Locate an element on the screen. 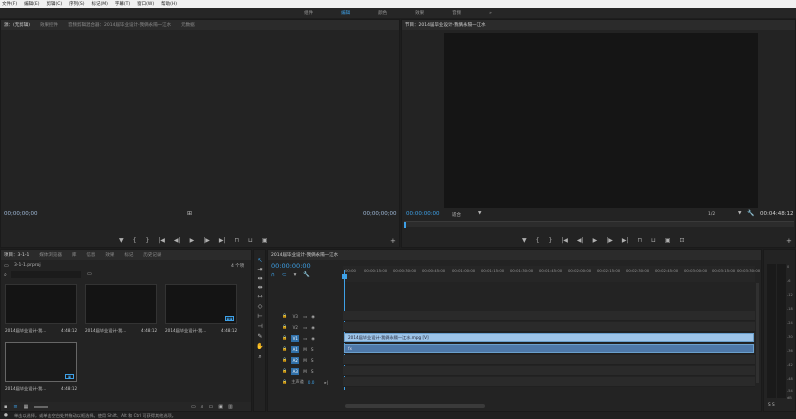  linked-selection-icon: ⊂ is located at coordinates (284, 275).